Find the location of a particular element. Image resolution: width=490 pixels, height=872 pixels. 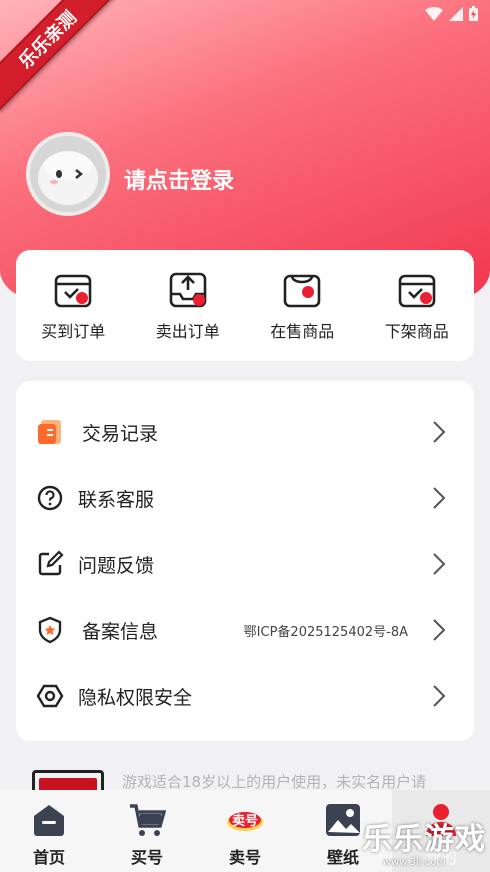

login-prompt: 请点击登录 is located at coordinates (179, 179).